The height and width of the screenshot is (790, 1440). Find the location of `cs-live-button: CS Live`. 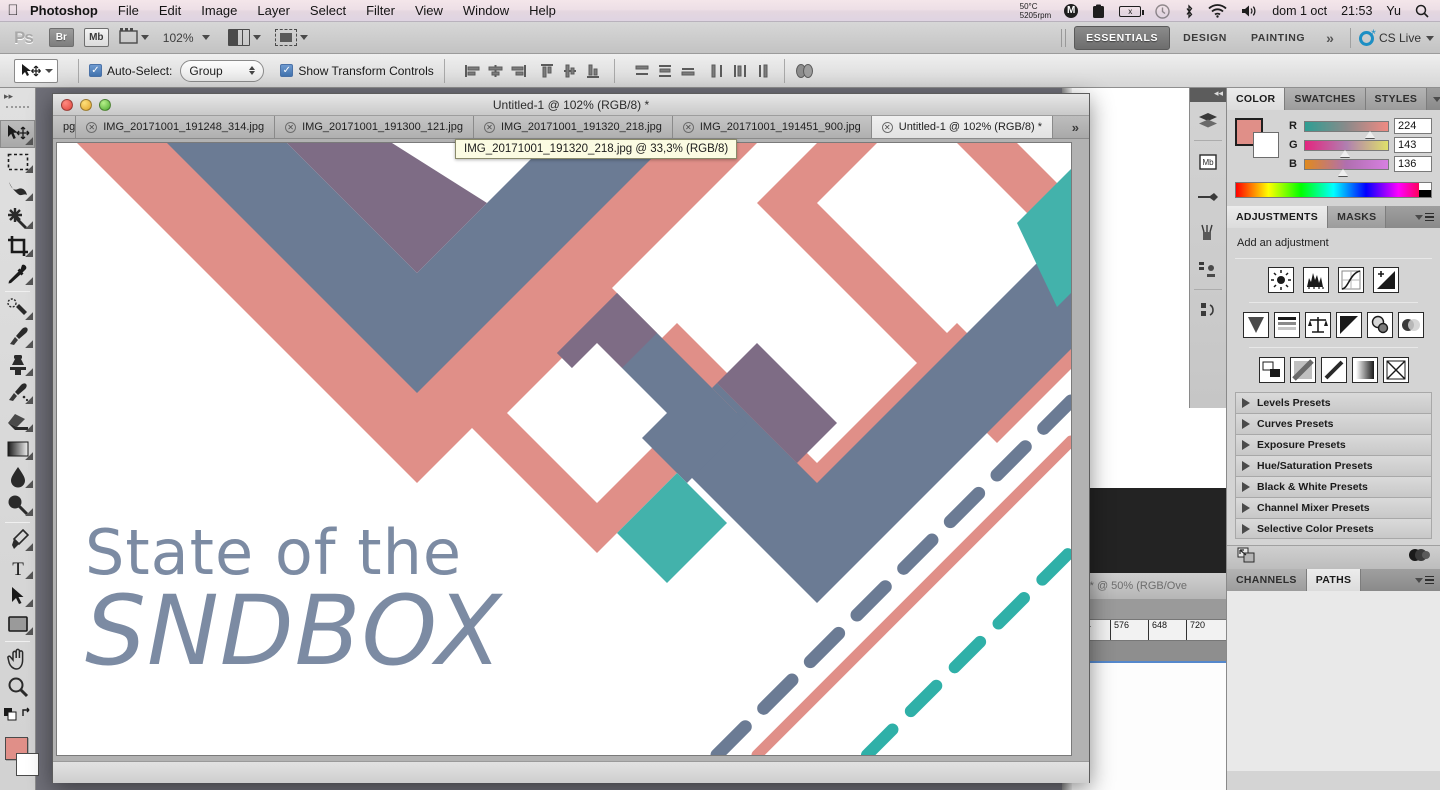

cs-live-button: CS Live is located at coordinates (1396, 36).